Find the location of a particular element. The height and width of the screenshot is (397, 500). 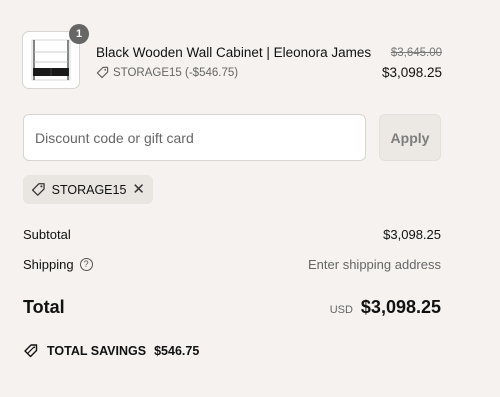

total-label: Total is located at coordinates (44, 307).